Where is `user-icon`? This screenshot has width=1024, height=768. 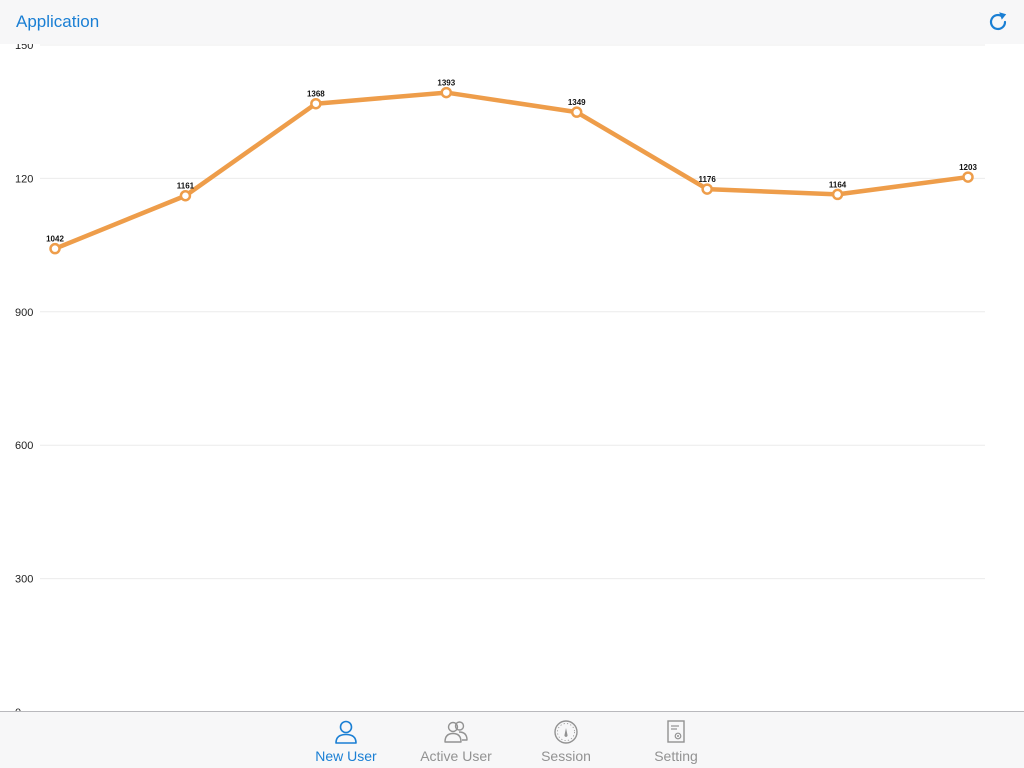 user-icon is located at coordinates (346, 732).